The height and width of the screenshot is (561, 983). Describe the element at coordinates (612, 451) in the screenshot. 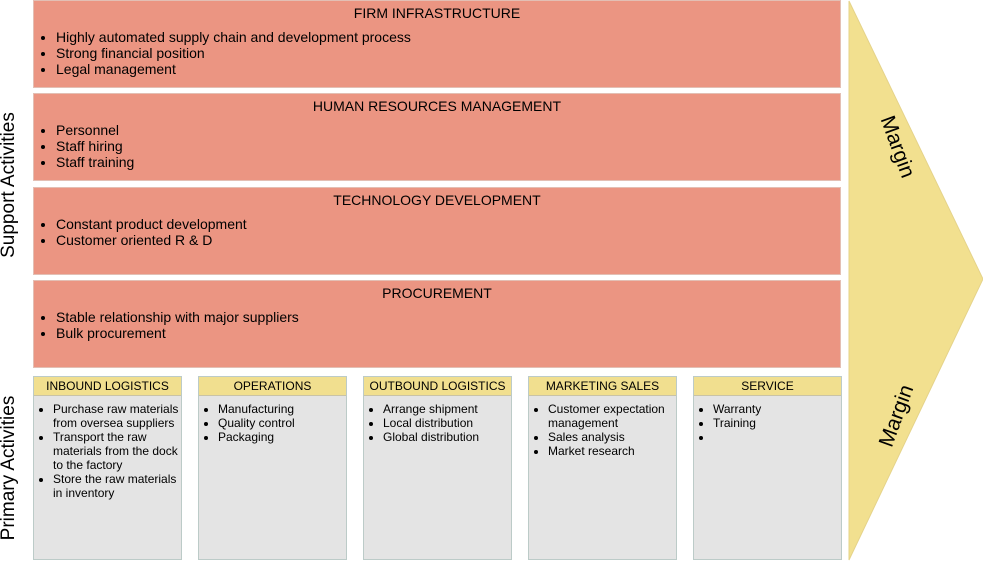

I see `list-item: Market research` at that location.